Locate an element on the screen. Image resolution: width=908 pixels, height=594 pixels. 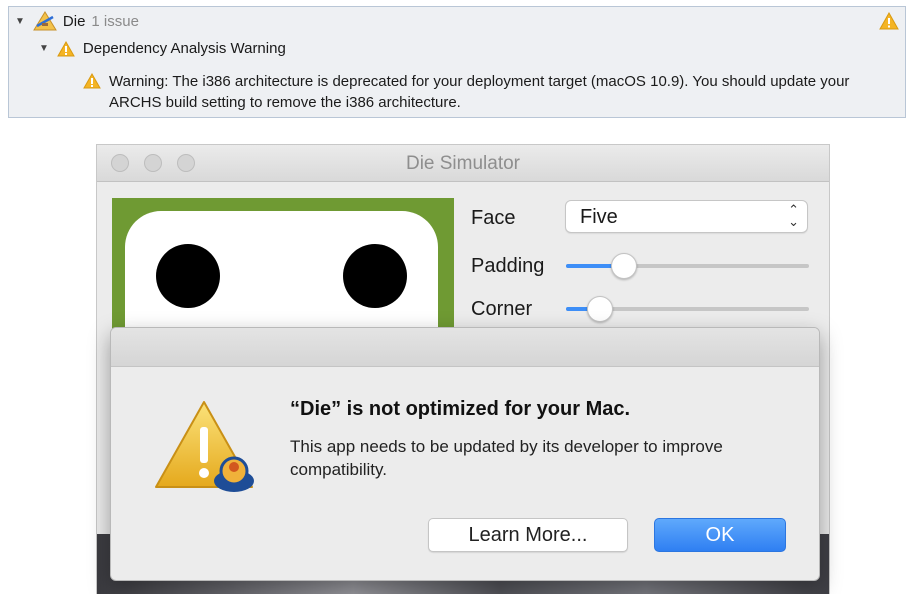
corner-slider is located at coordinates (687, 309).